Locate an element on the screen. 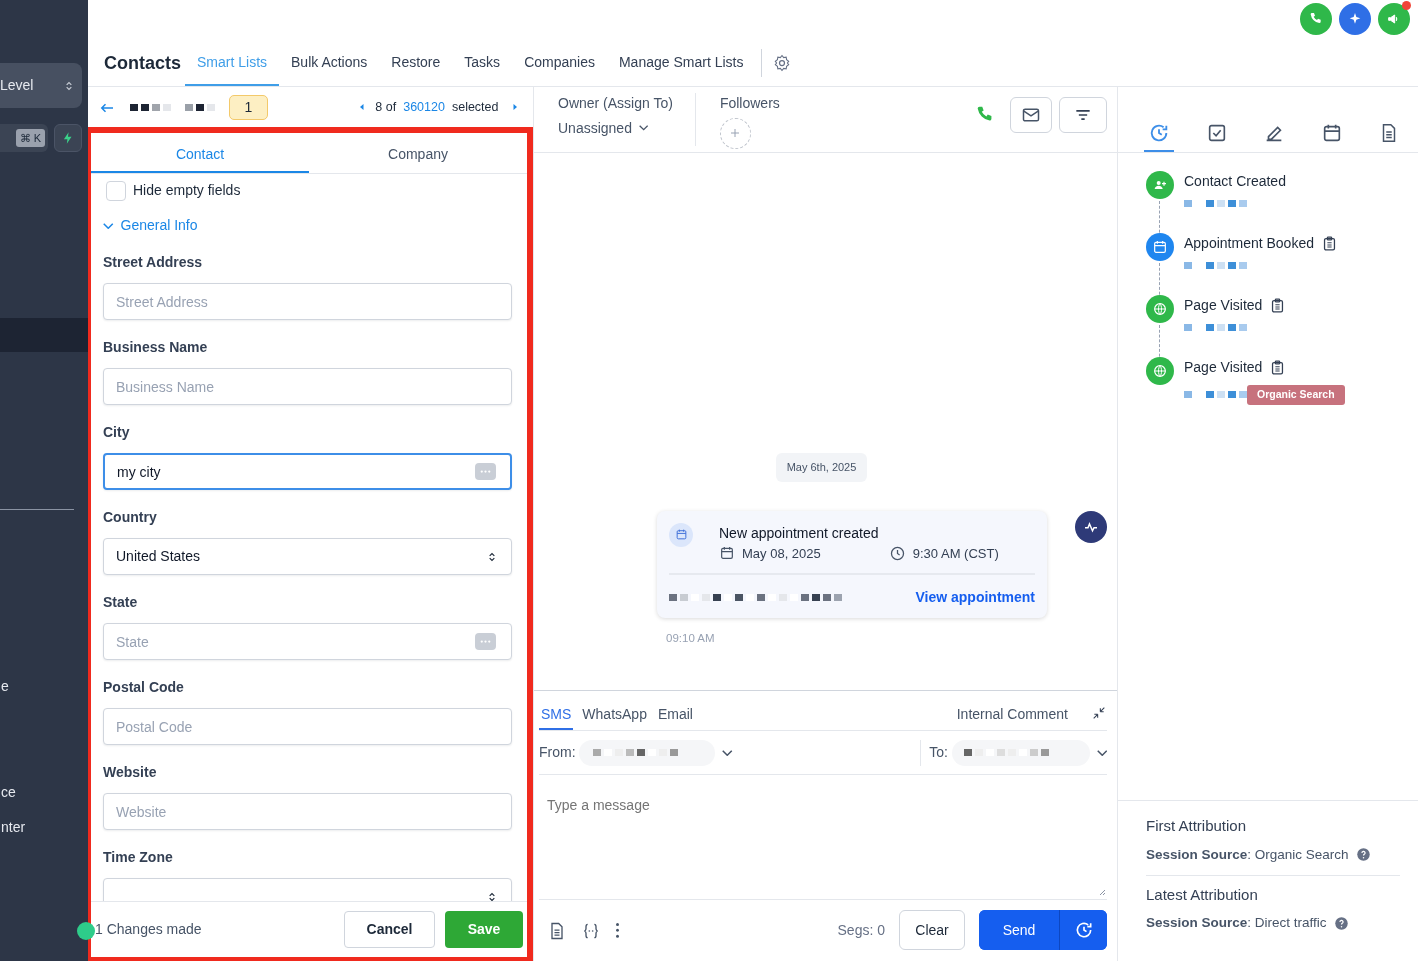 The height and width of the screenshot is (961, 1418). sparkle-button is located at coordinates (1355, 19).